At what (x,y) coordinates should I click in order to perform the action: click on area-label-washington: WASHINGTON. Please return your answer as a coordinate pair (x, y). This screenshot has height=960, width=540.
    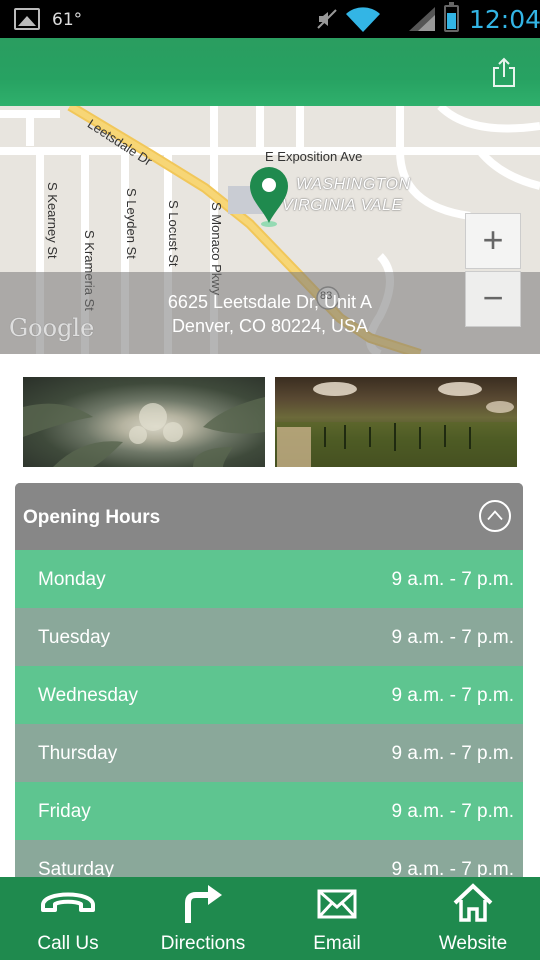
    Looking at the image, I should click on (353, 184).